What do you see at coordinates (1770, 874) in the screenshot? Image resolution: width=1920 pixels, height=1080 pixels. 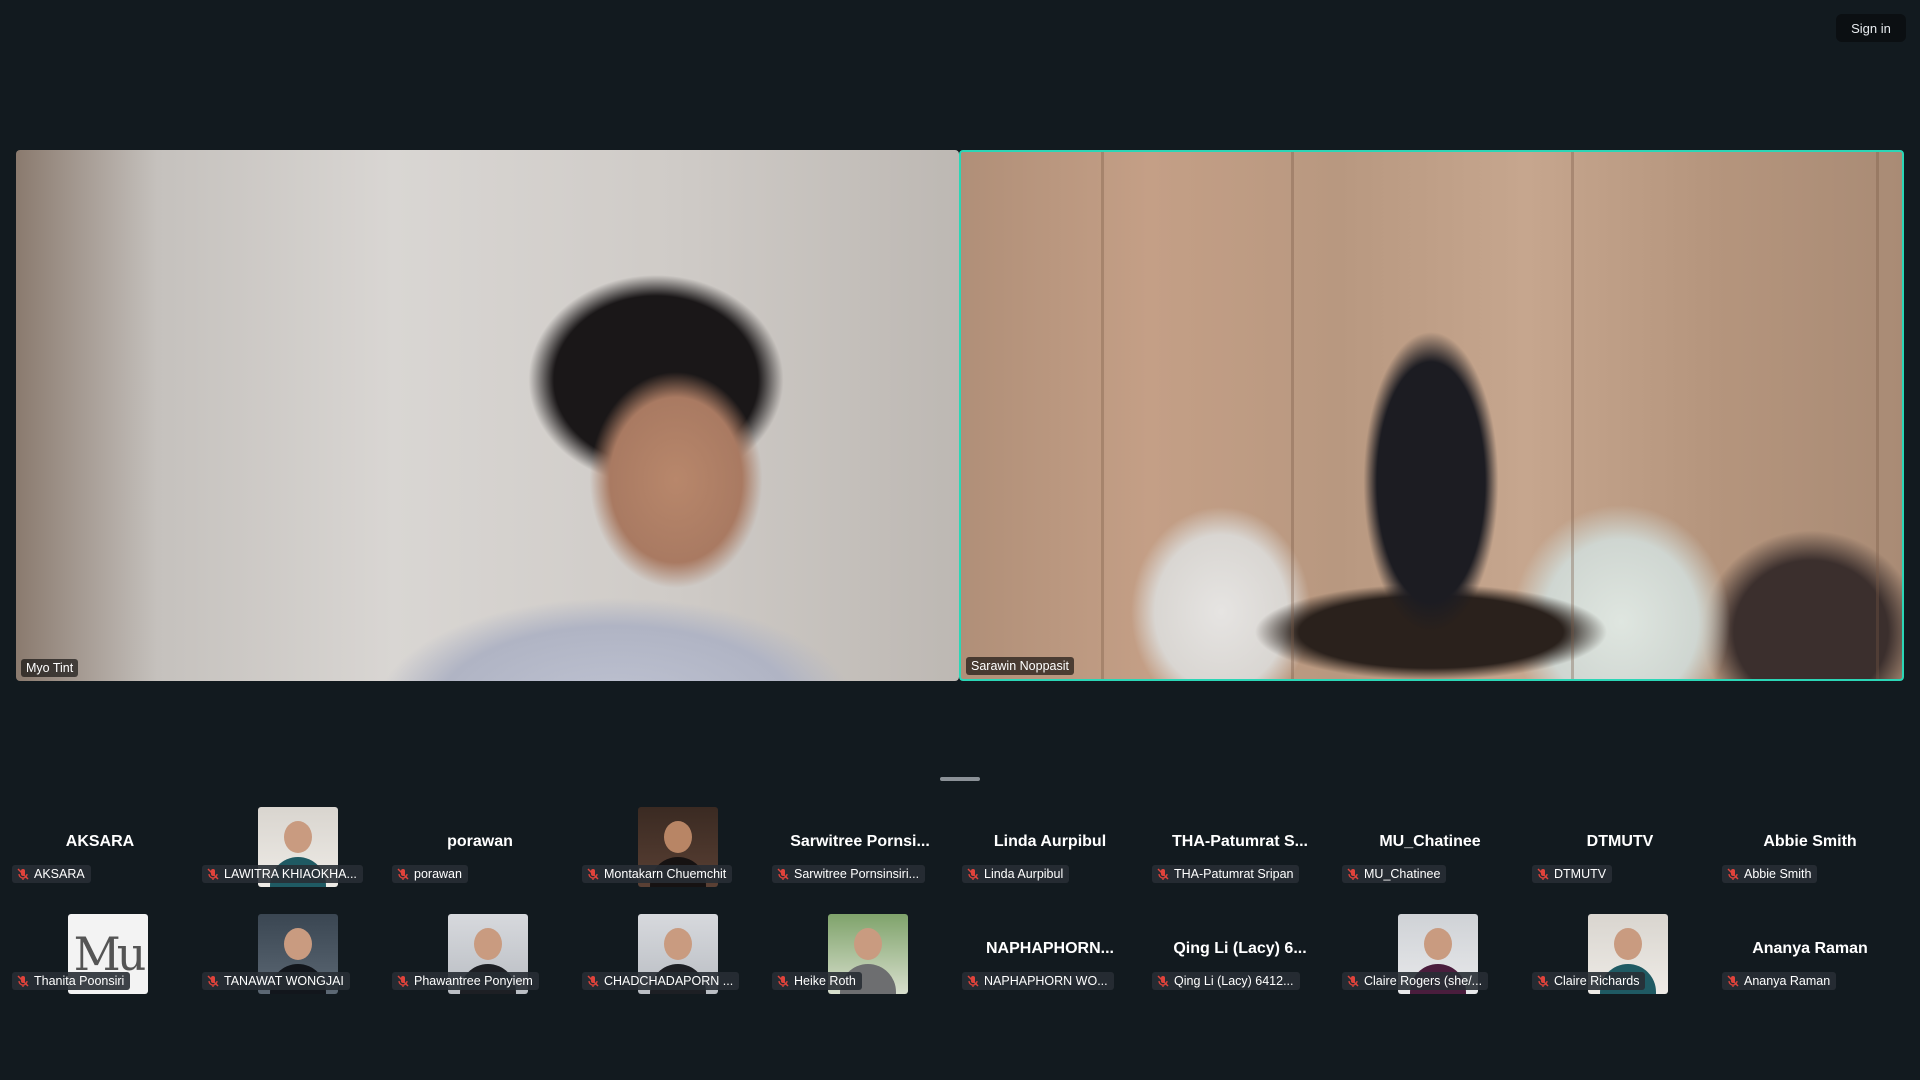 I see `participant-name-tag: Abbie Smith` at bounding box center [1770, 874].